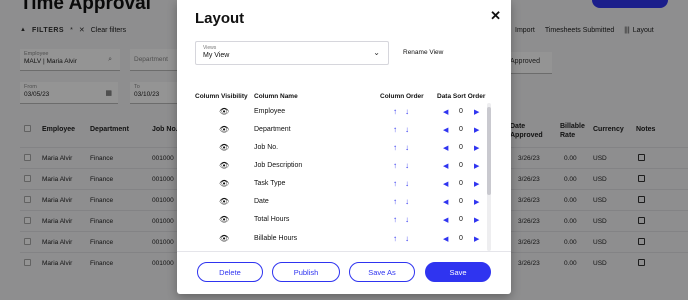  What do you see at coordinates (276, 96) in the screenshot?
I see `column-name-header: Column Name` at bounding box center [276, 96].